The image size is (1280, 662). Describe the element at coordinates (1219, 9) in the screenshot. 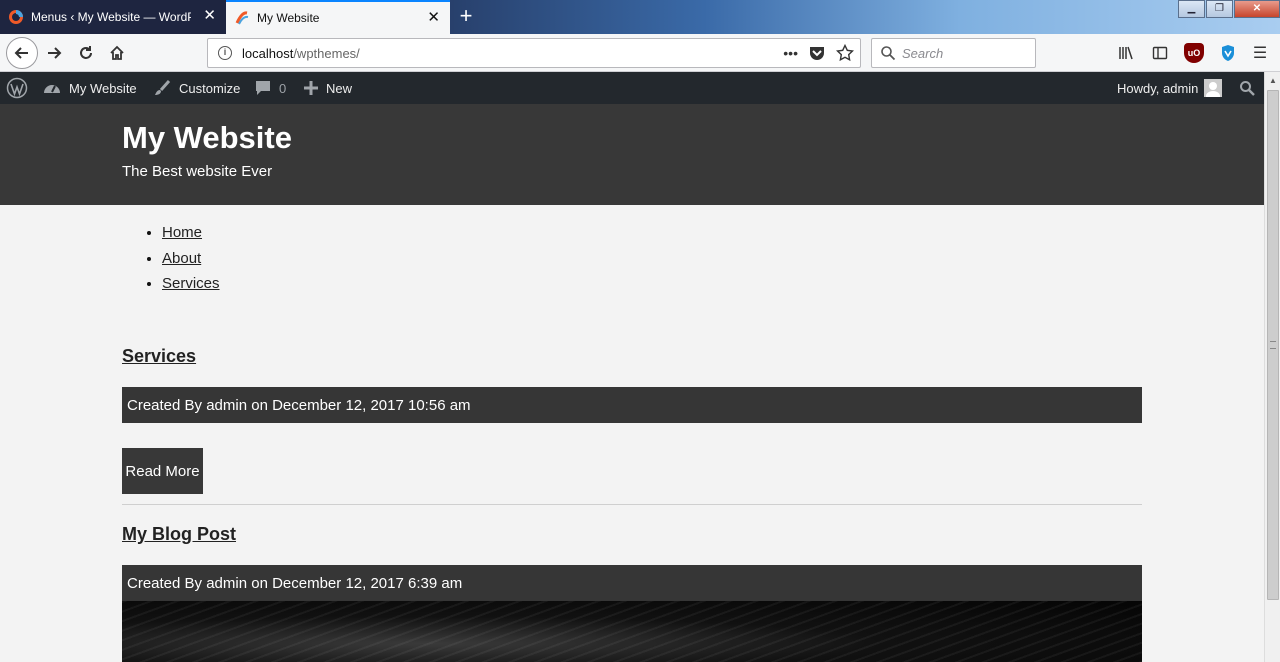

I see `restore-window-icon: ❐` at that location.